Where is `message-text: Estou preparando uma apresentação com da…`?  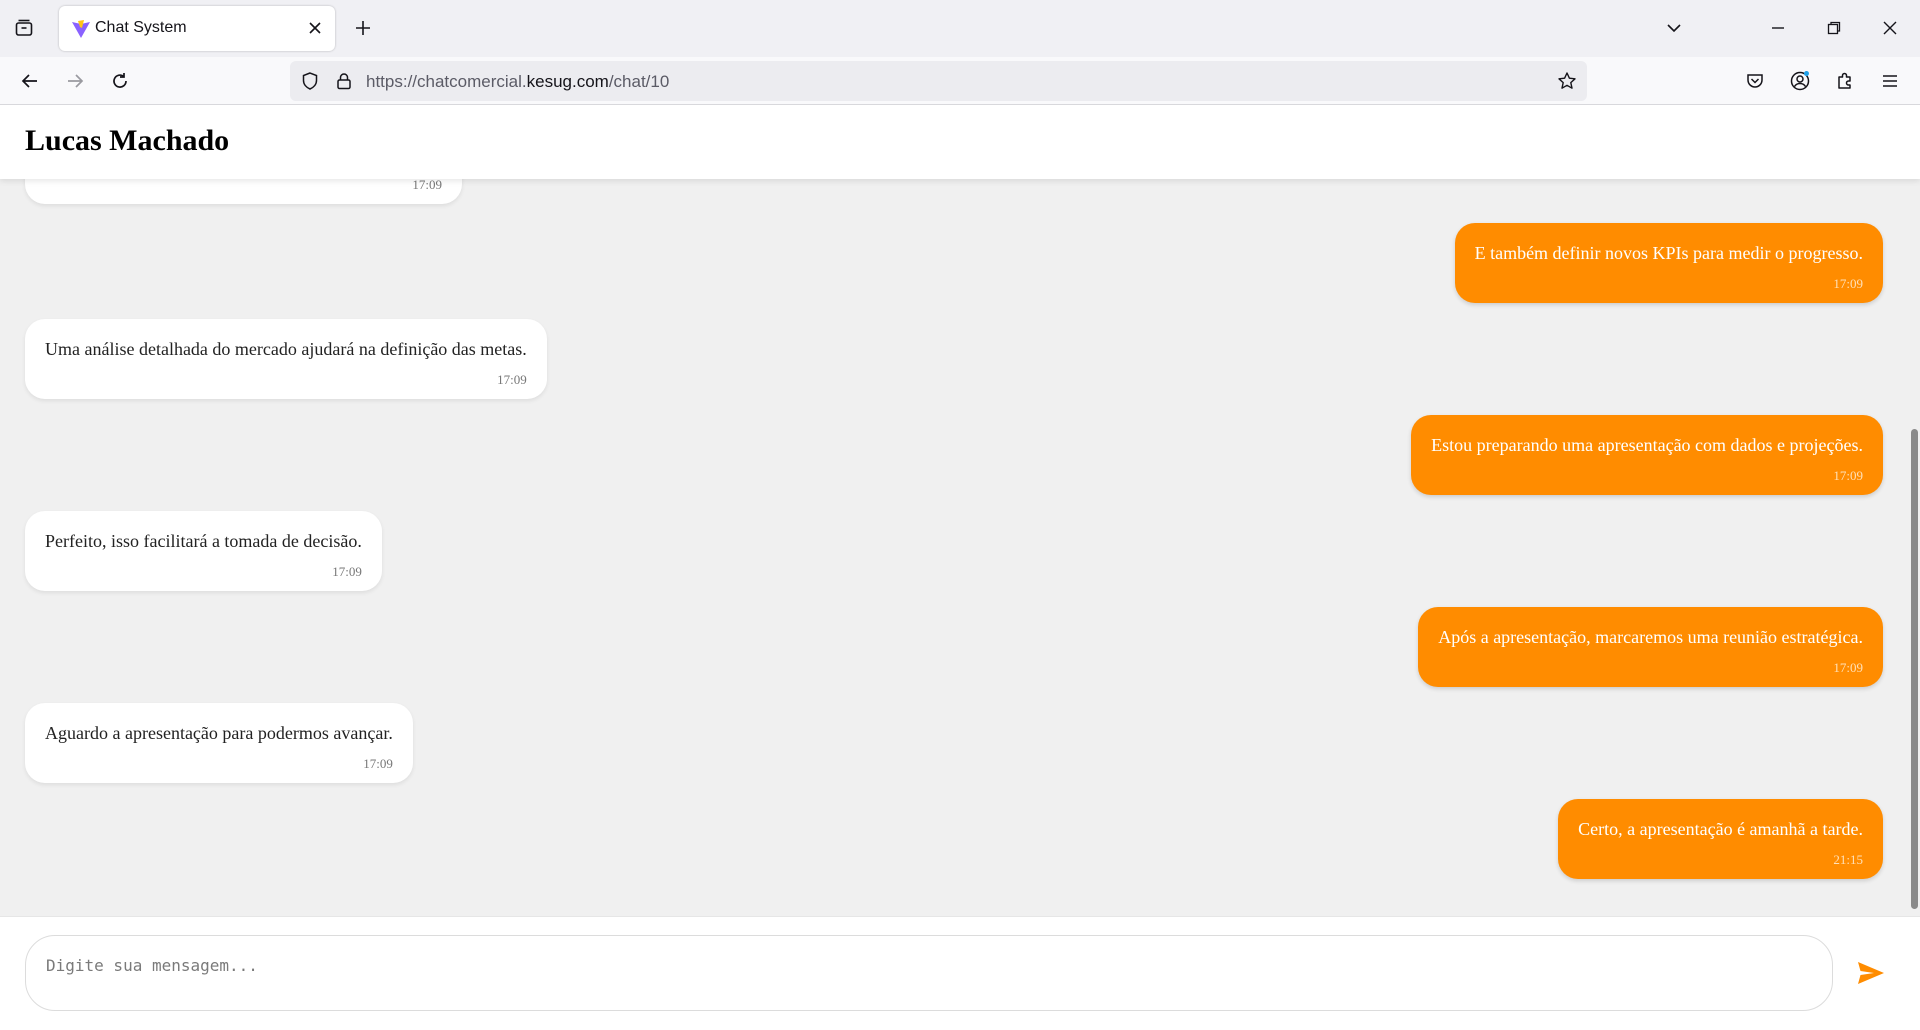
message-text: Estou preparando uma apresentação com da… is located at coordinates (1647, 445).